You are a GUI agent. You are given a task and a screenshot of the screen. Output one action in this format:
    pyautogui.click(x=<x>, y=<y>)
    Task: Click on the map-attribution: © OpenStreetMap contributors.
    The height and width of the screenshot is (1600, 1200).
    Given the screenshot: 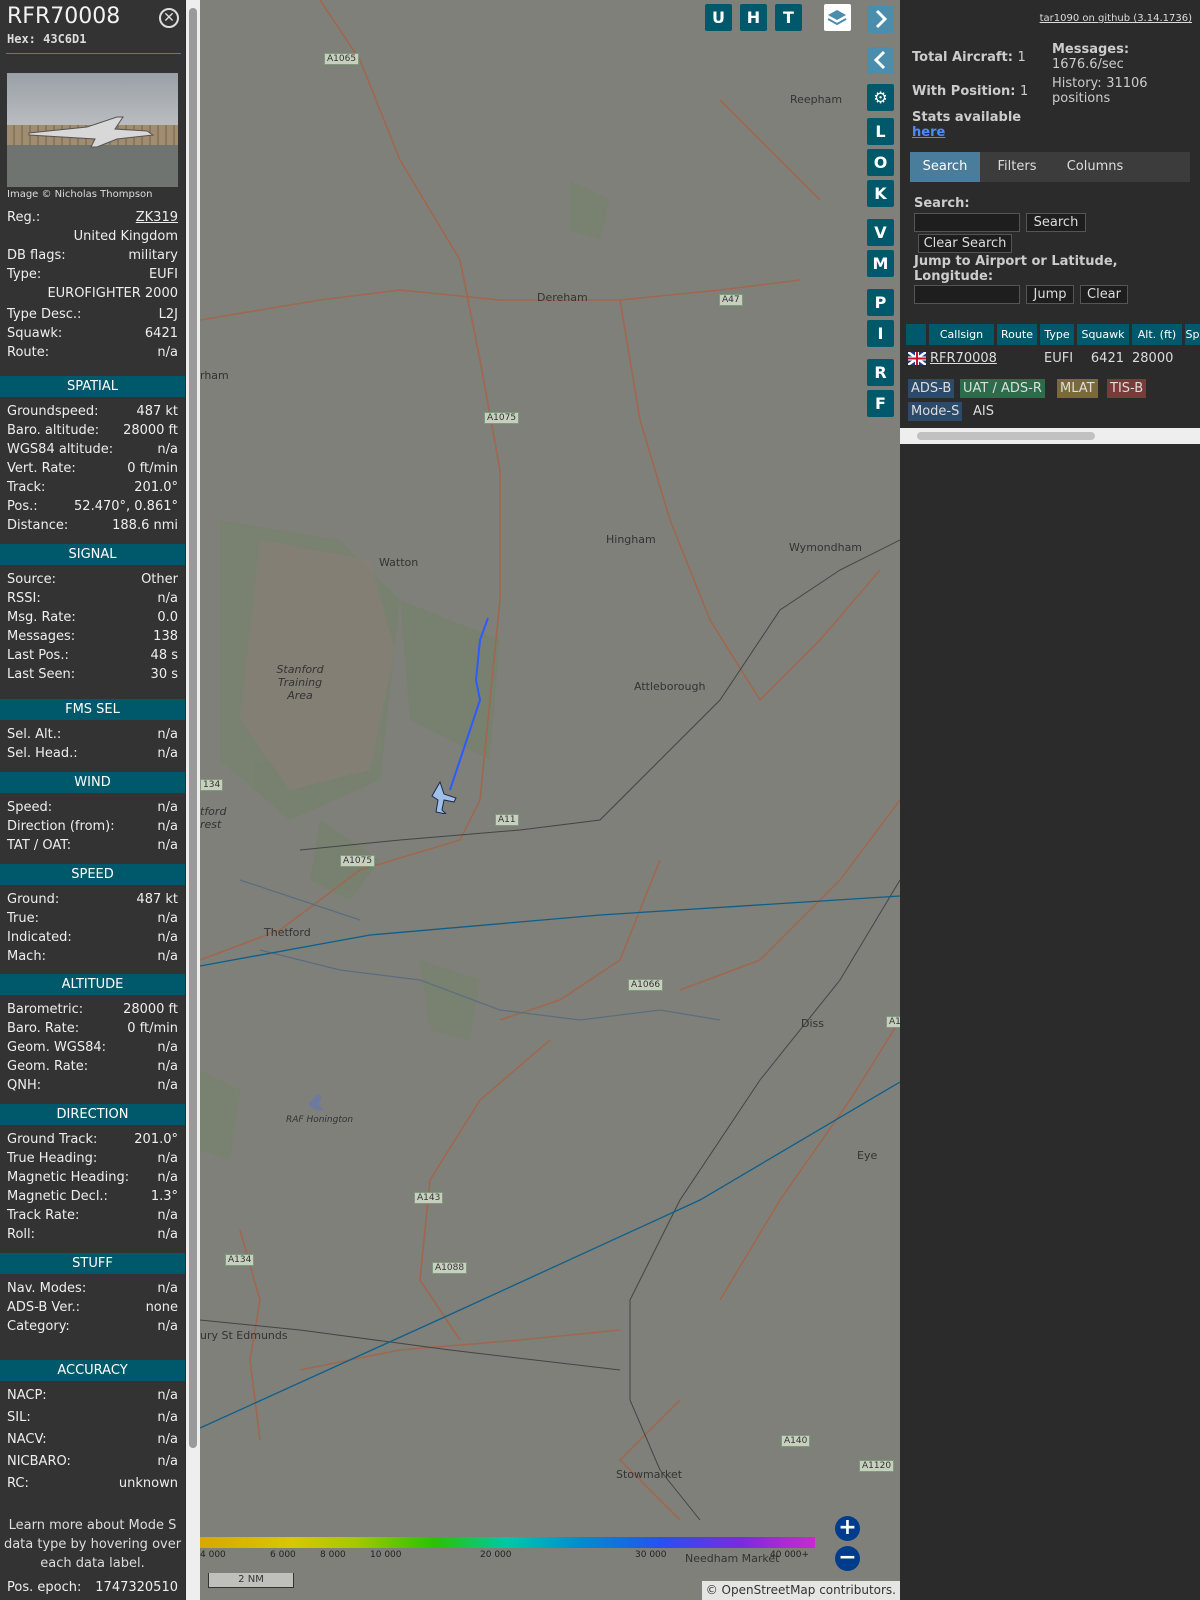 What is the action you would take?
    pyautogui.click(x=800, y=1590)
    